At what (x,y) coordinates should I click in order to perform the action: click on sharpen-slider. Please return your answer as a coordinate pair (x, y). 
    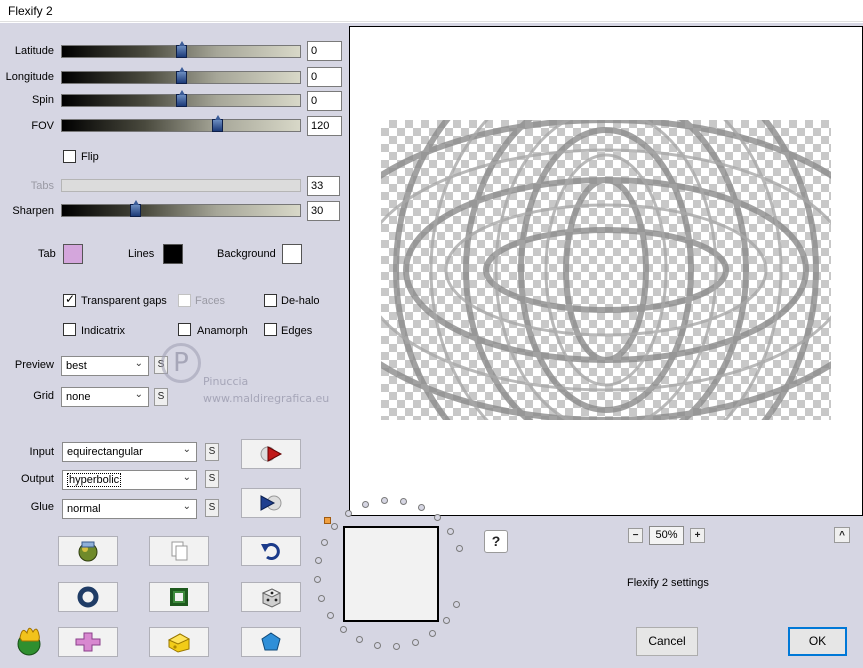
    Looking at the image, I should click on (181, 208).